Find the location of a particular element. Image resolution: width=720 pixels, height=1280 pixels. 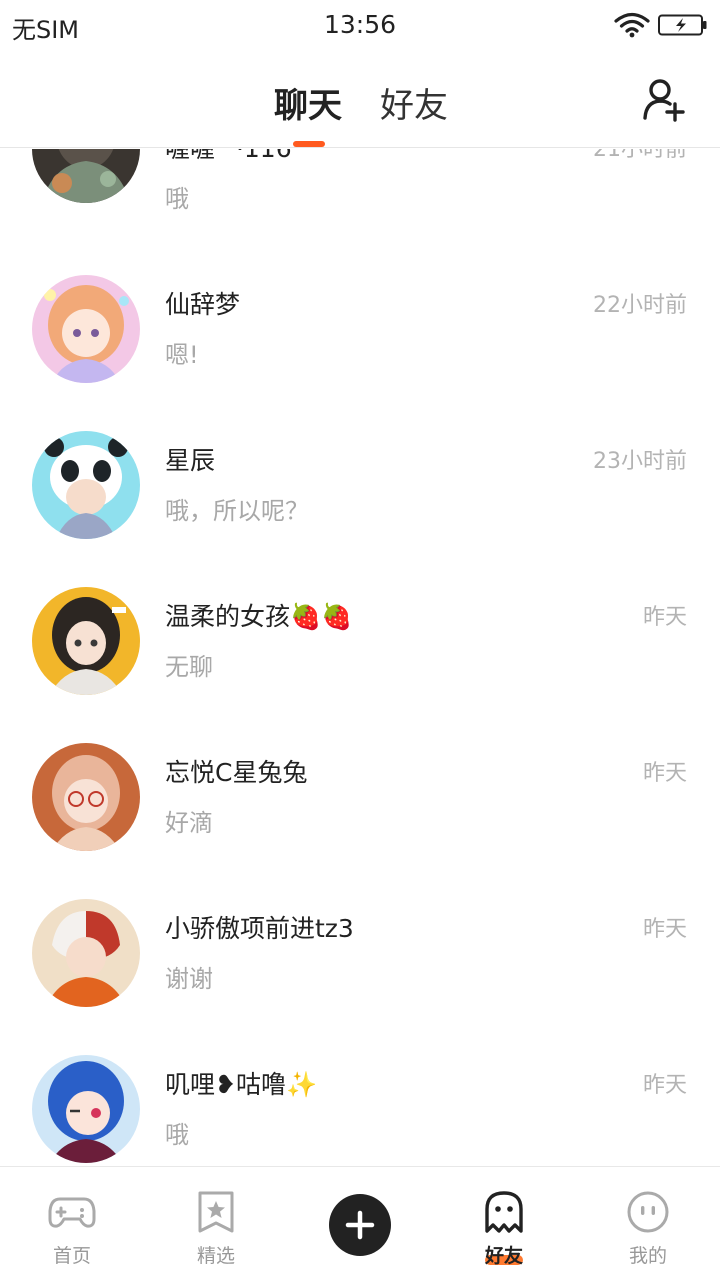

add-user-icon is located at coordinates (665, 100).